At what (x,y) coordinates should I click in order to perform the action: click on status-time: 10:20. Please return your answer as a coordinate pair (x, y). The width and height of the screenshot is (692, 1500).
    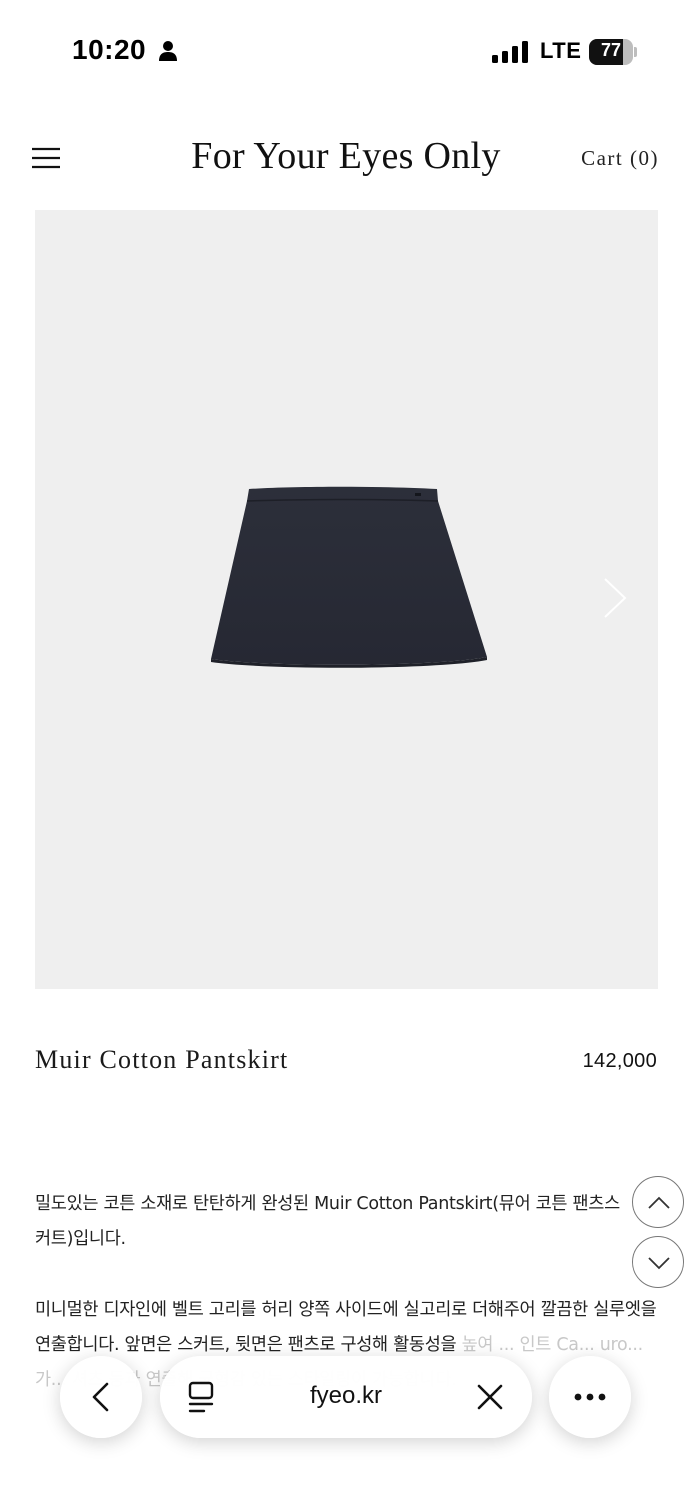
    Looking at the image, I should click on (109, 49).